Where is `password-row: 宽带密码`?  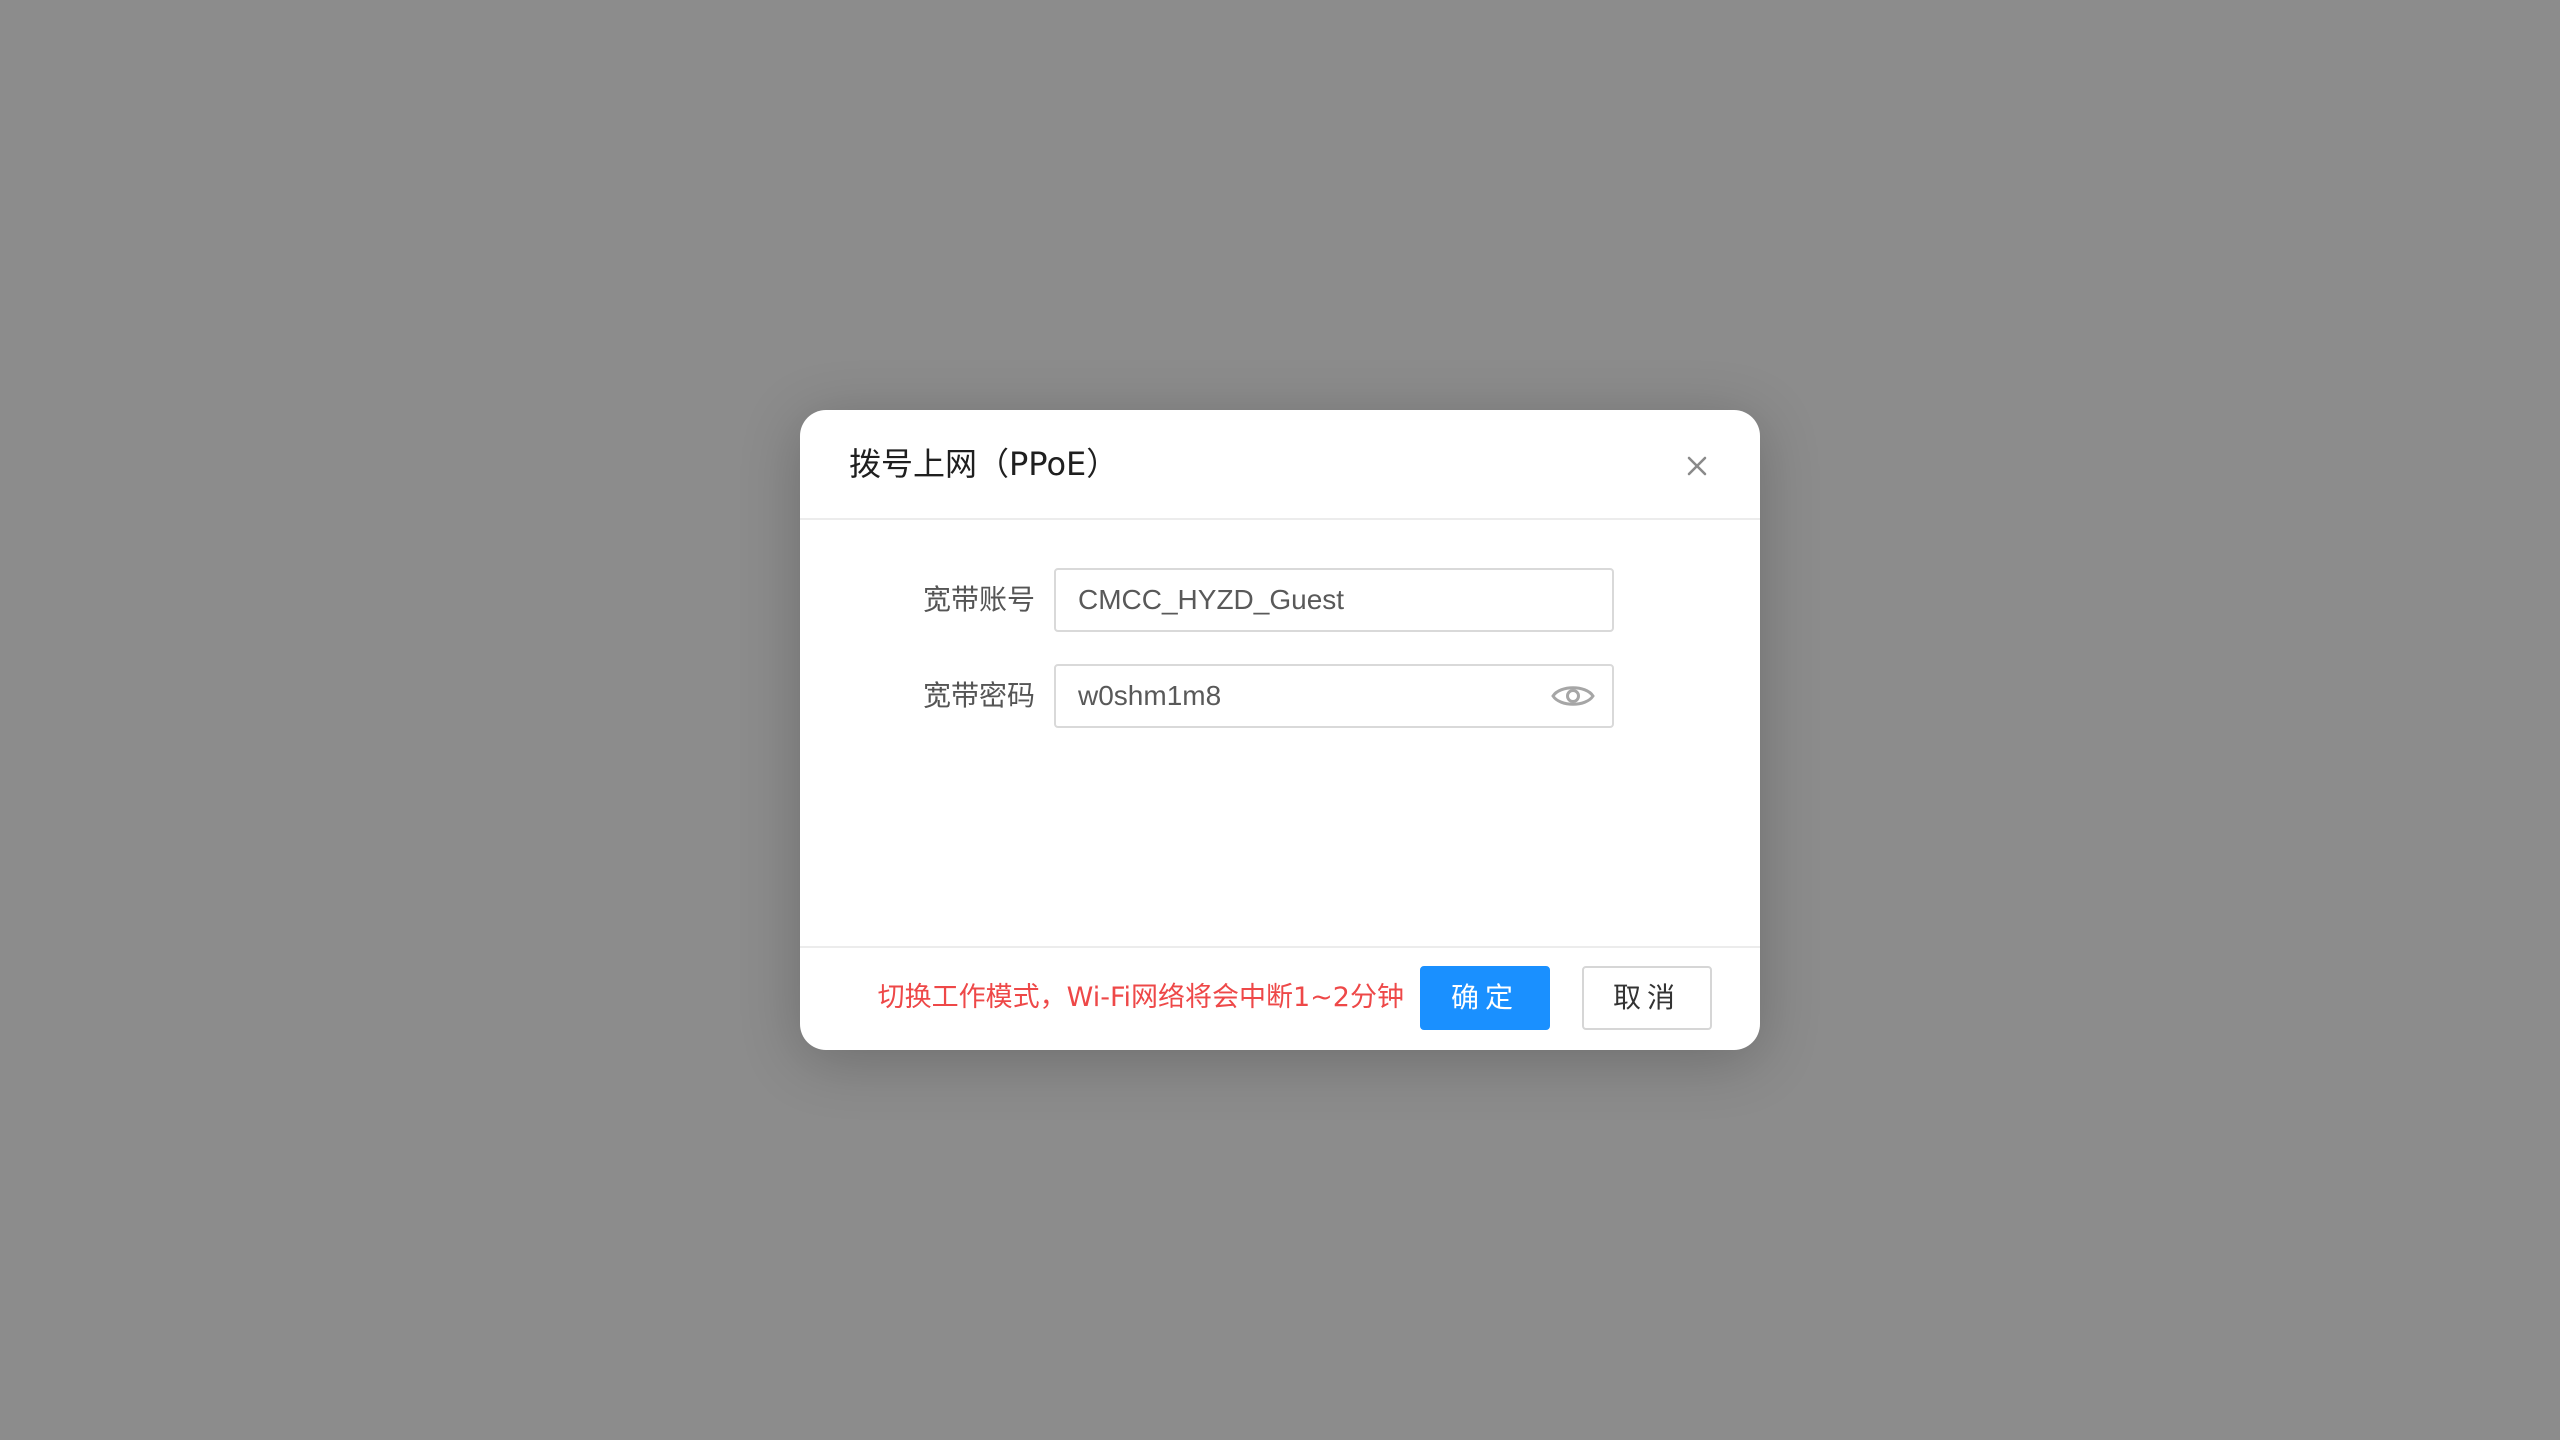
password-row: 宽带密码 is located at coordinates (1280, 696).